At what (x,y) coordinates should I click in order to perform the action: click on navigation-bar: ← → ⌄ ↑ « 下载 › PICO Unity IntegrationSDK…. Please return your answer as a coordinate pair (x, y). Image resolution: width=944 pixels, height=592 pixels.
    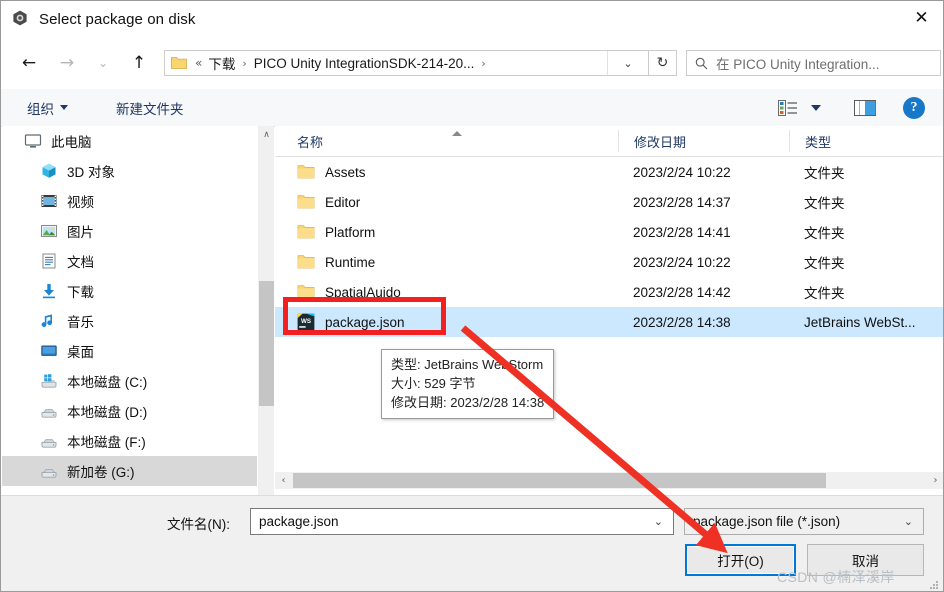
    Looking at the image, I should click on (472, 63).